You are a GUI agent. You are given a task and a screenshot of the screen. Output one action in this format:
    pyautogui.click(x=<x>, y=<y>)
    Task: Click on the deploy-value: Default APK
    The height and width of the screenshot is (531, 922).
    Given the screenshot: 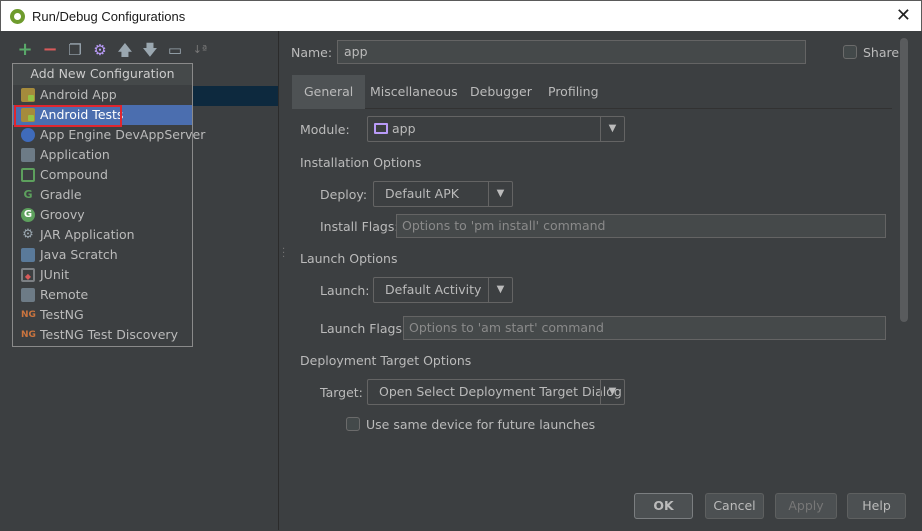 What is the action you would take?
    pyautogui.click(x=422, y=193)
    